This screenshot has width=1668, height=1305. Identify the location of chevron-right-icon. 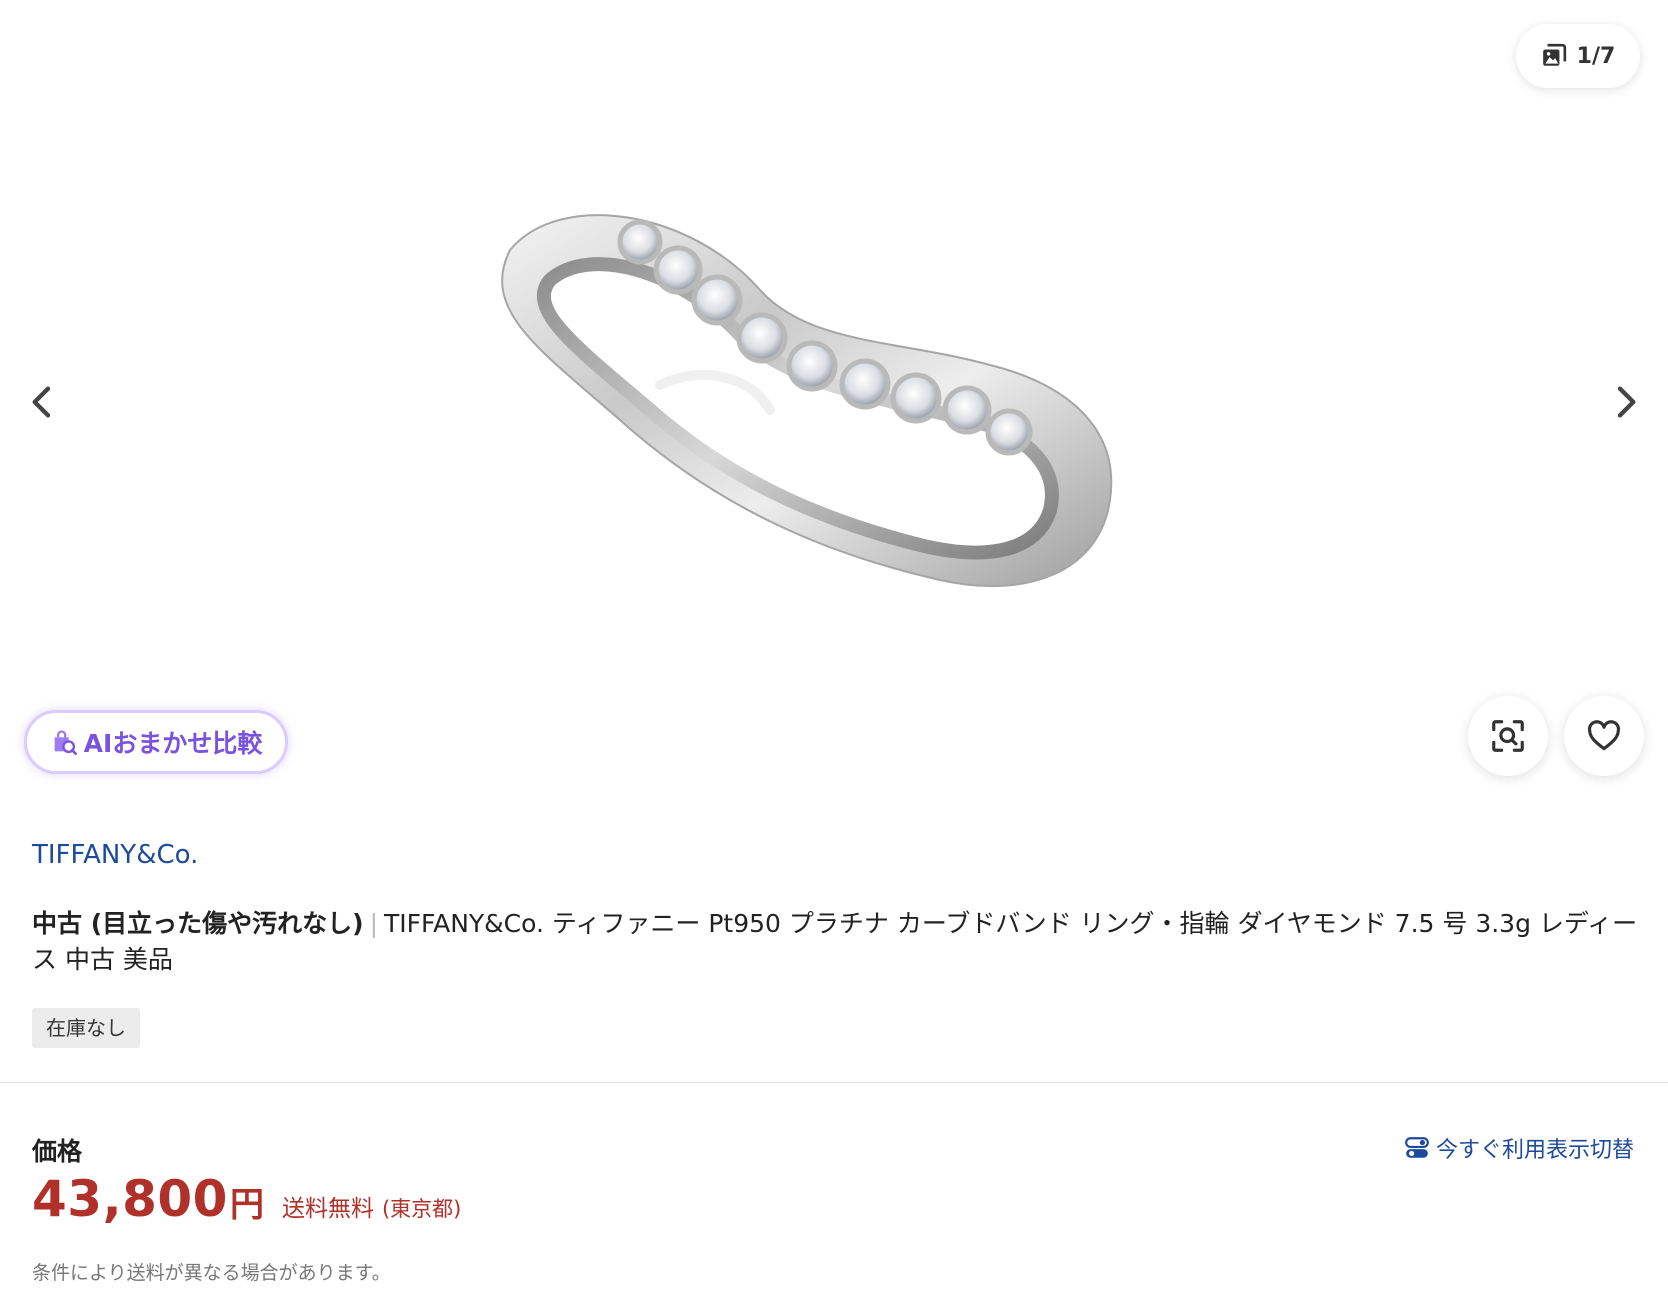
(1626, 402).